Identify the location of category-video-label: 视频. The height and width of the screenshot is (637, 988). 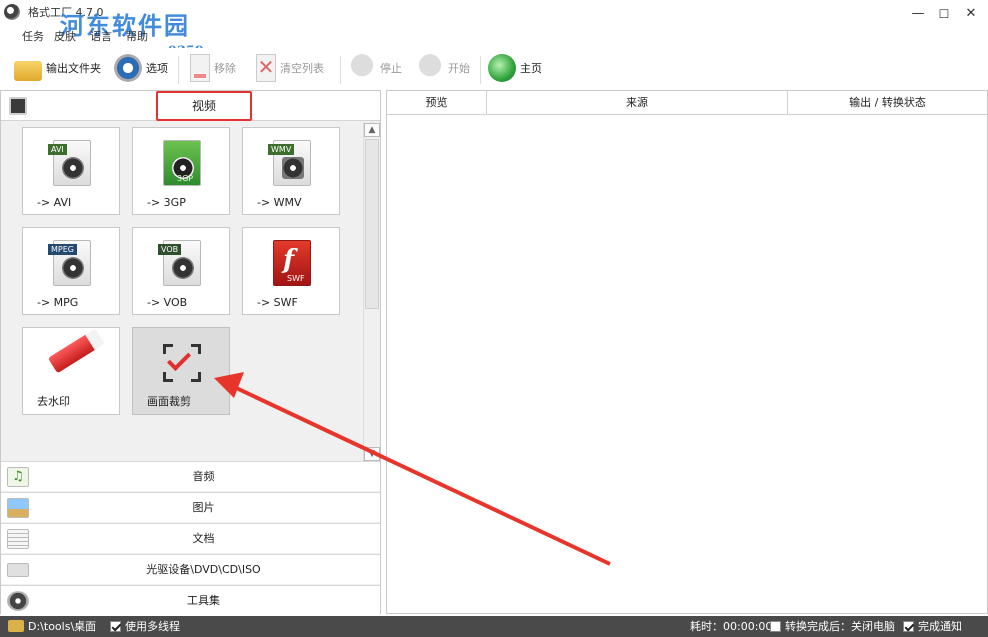
(204, 106).